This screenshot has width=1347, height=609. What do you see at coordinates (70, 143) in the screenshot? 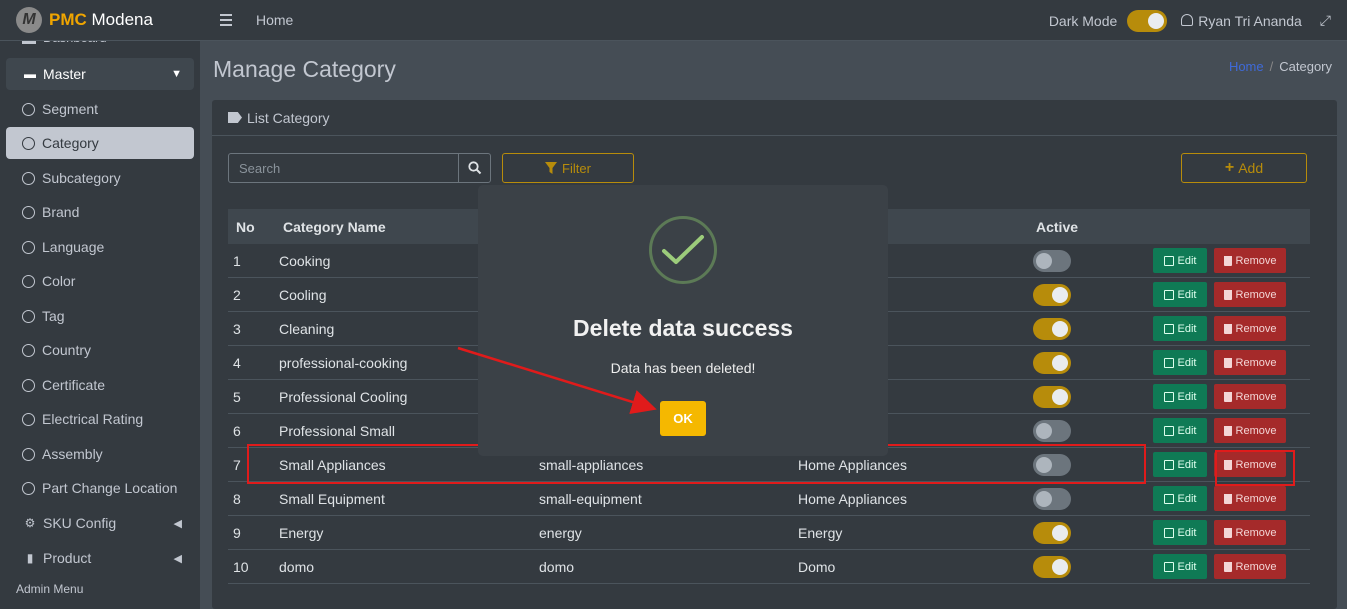
I see `sidebar-item-label: Category` at bounding box center [70, 143].